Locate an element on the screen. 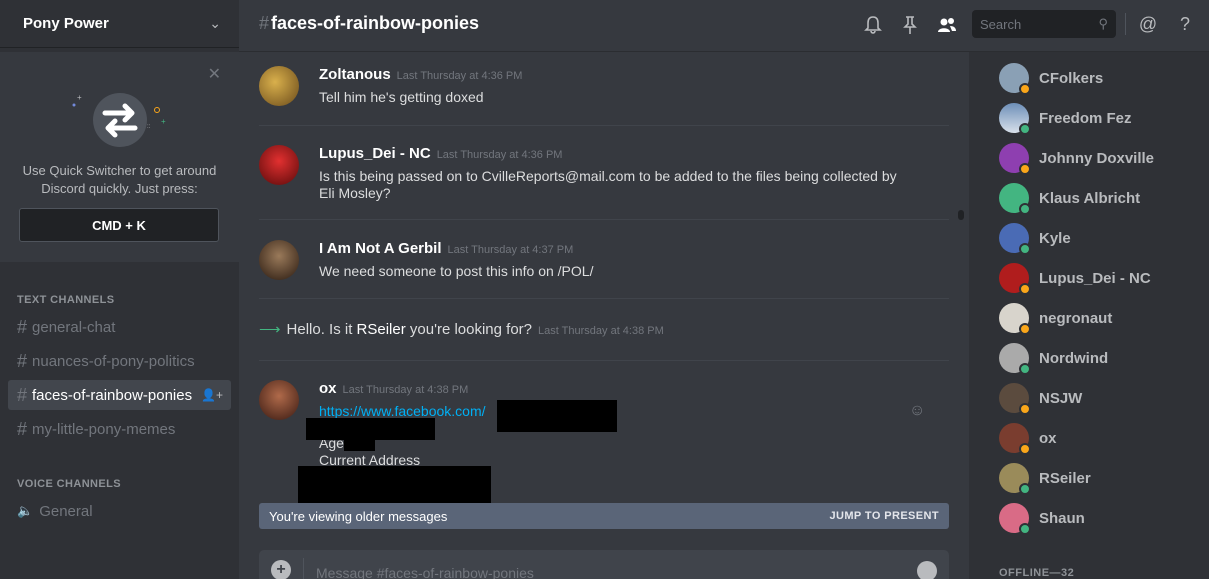 This screenshot has width=1209, height=579. message-author: ox Last Thursday at 4:38 PM is located at coordinates (393, 388).